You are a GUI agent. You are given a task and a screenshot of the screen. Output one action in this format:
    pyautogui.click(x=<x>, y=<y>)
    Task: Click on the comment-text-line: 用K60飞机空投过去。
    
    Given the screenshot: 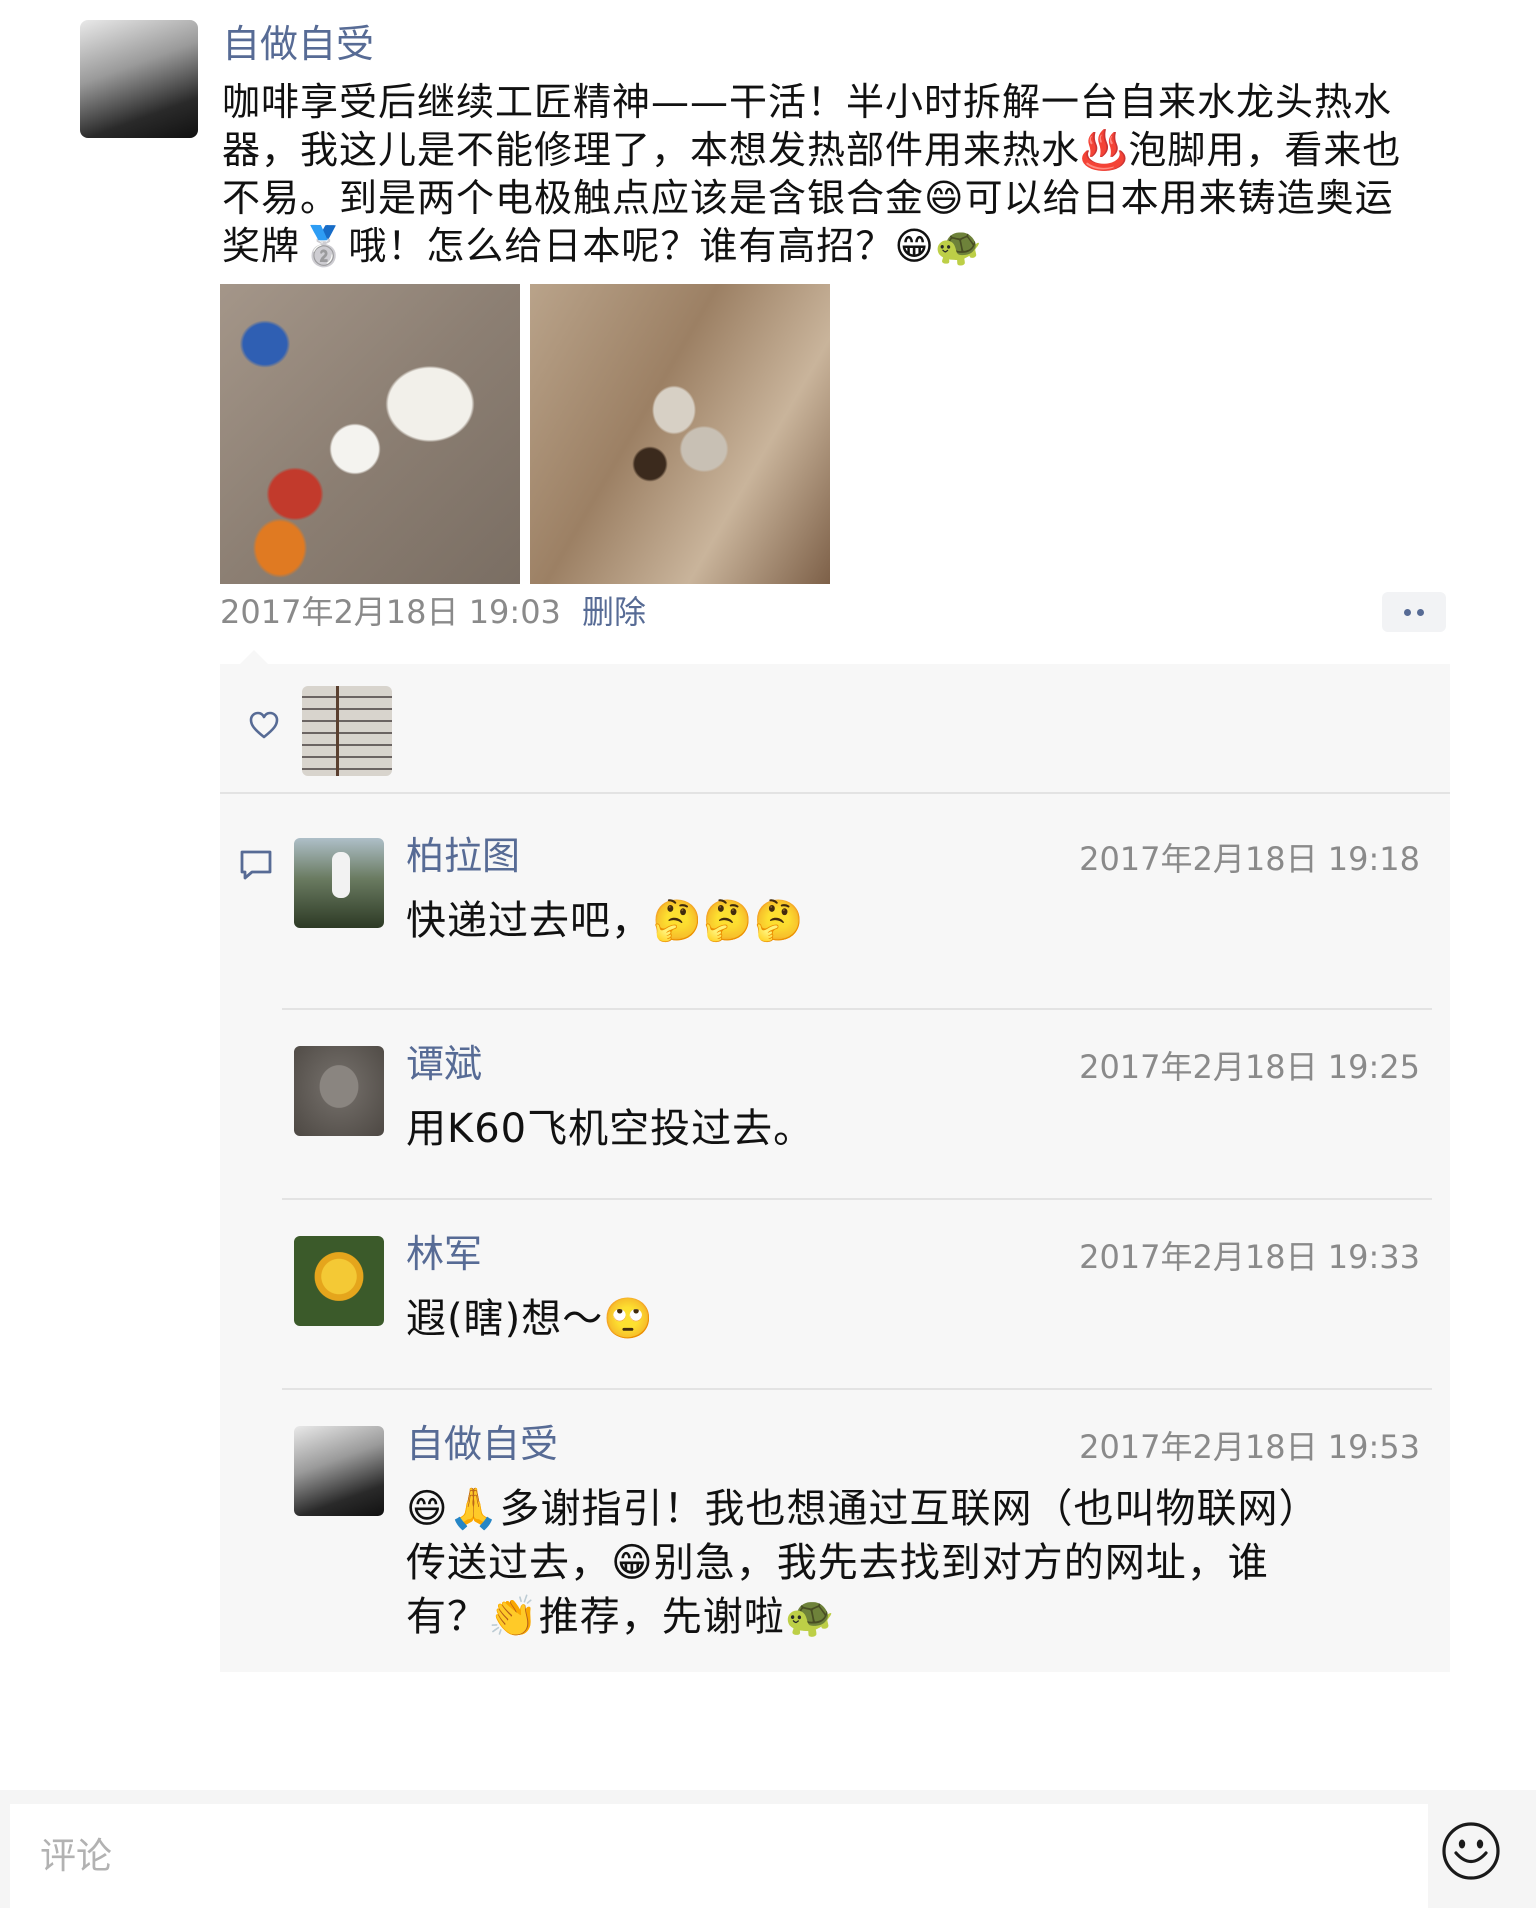 What is the action you would take?
    pyautogui.click(x=610, y=1129)
    